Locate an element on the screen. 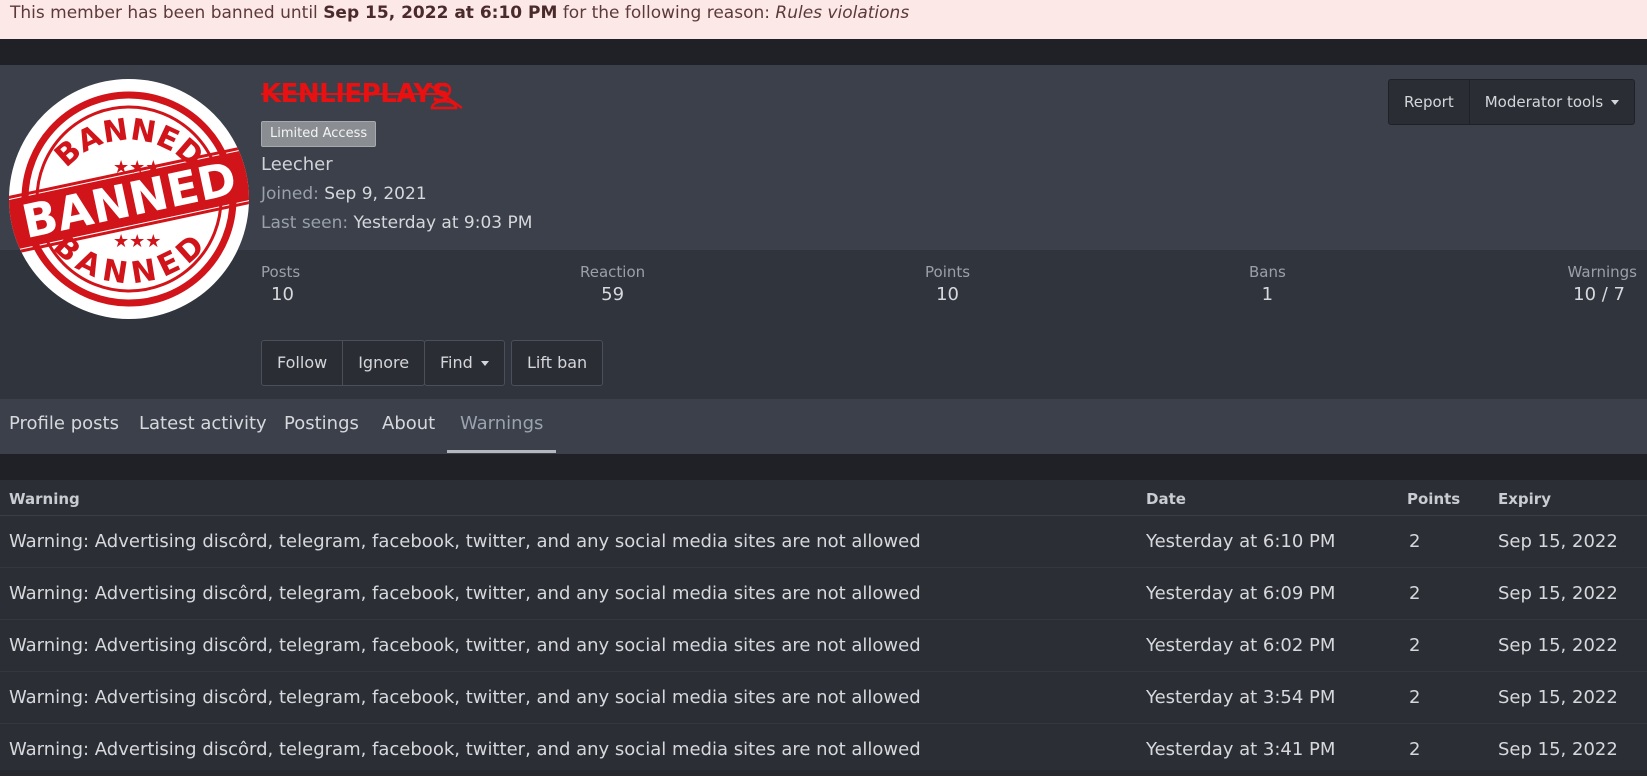 This screenshot has height=776, width=1647. tab-postings: Postings is located at coordinates (321, 426).